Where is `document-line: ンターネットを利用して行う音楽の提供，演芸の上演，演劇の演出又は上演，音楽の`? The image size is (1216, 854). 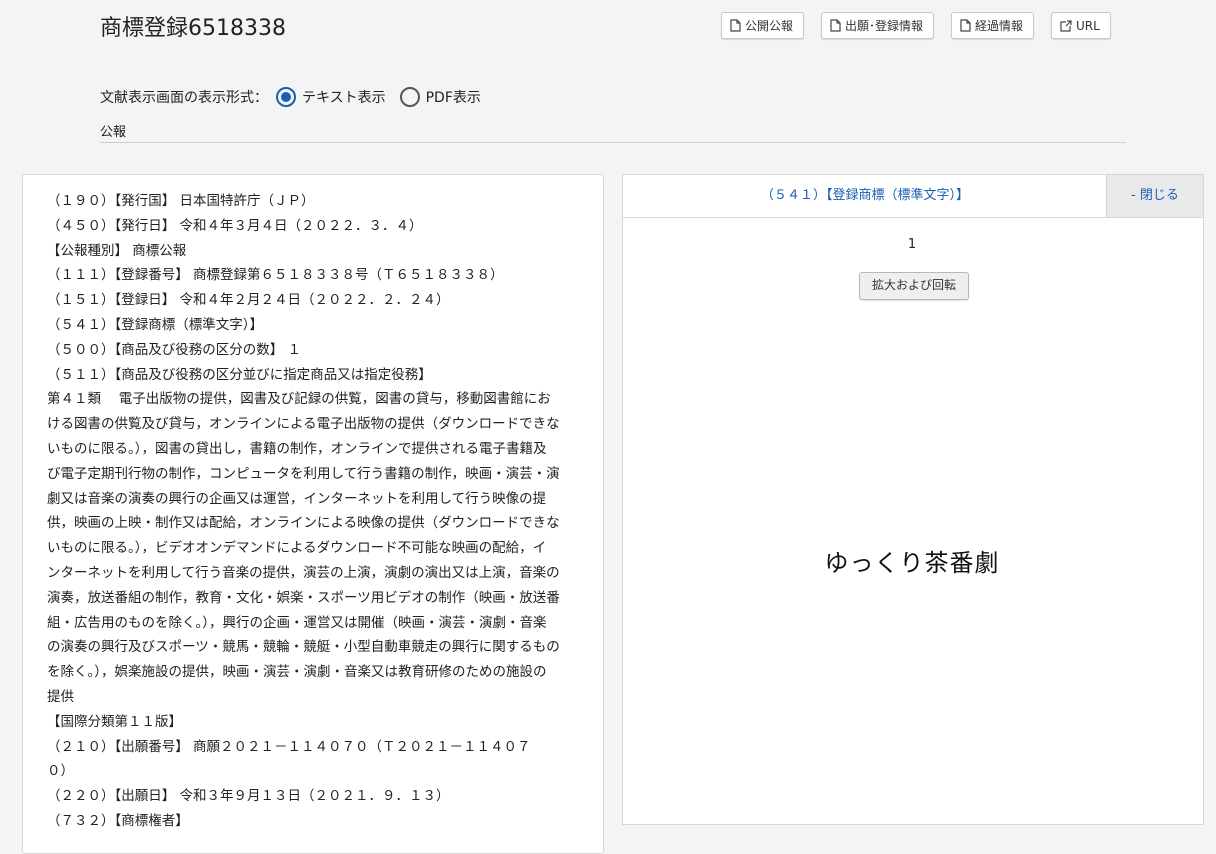
document-line: ンターネットを利用して行う音楽の提供，演芸の上演，演劇の演出又は上演，音楽の is located at coordinates (303, 572).